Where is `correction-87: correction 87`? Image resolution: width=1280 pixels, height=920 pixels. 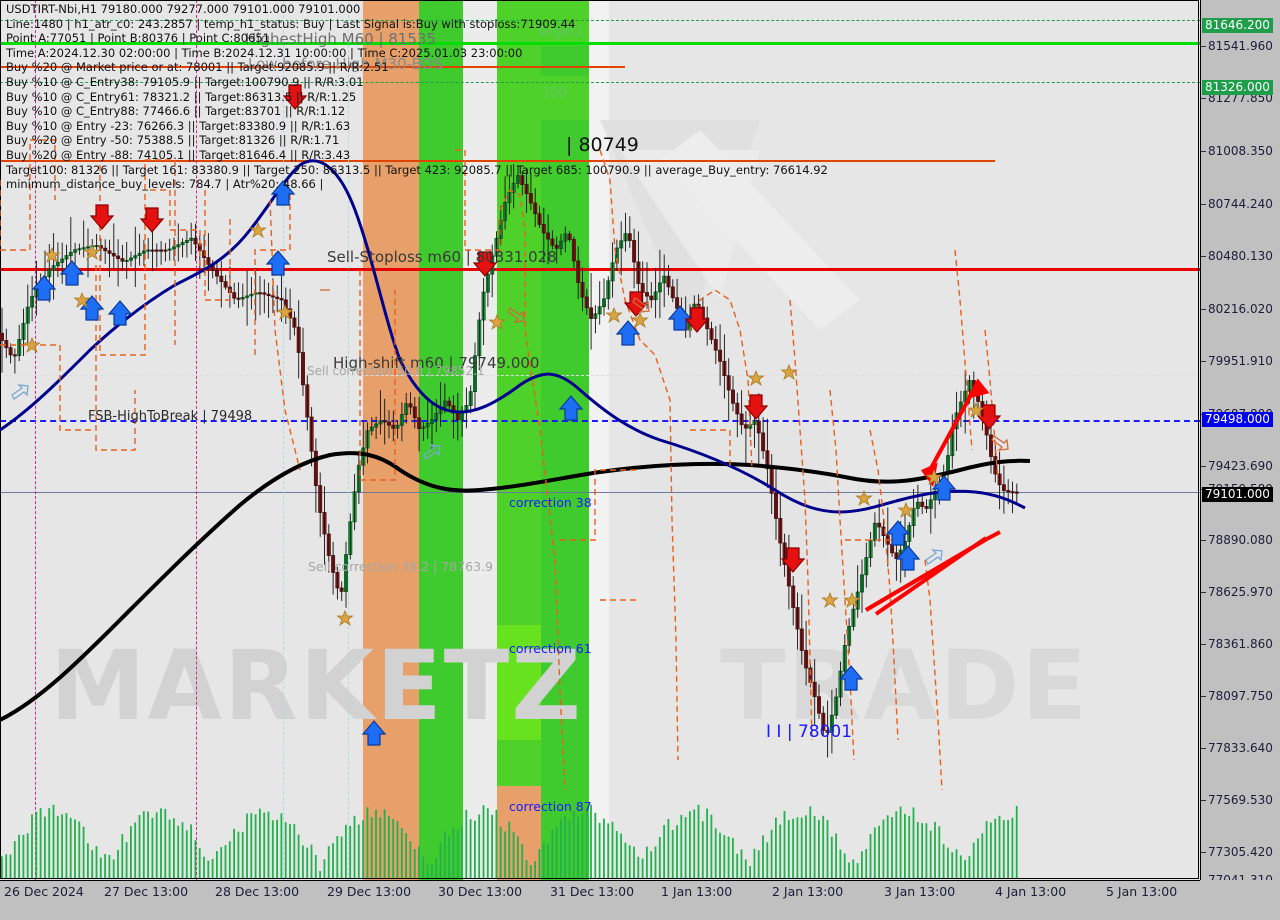 correction-87: correction 87 is located at coordinates (550, 806).